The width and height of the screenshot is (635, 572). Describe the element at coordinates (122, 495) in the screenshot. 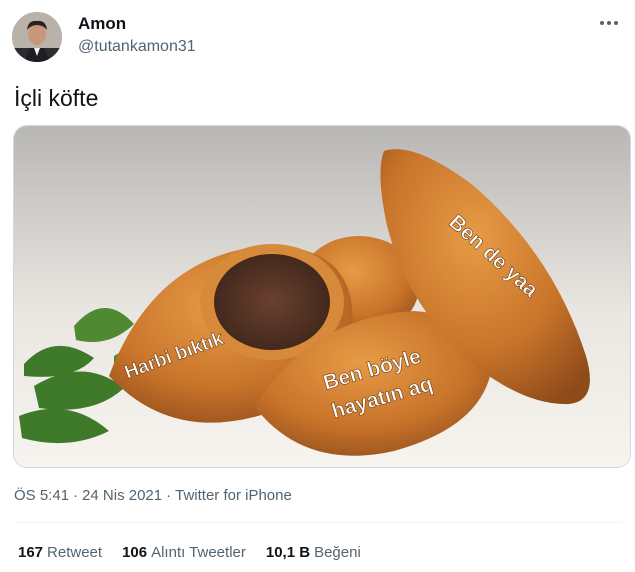

I see `tweet-date: 24 Nis 2021` at that location.